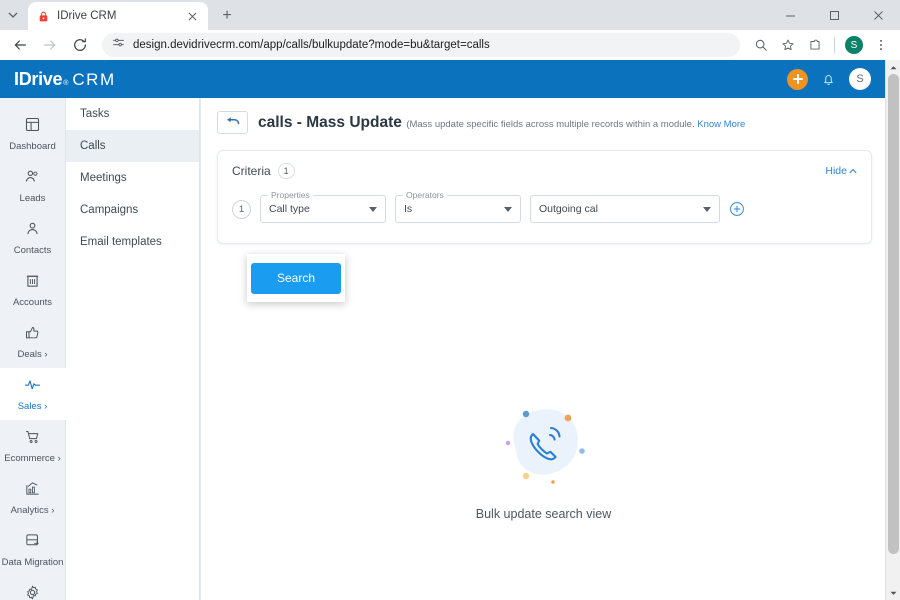  Describe the element at coordinates (408, 209) in the screenshot. I see `operator-select-value: Is` at that location.